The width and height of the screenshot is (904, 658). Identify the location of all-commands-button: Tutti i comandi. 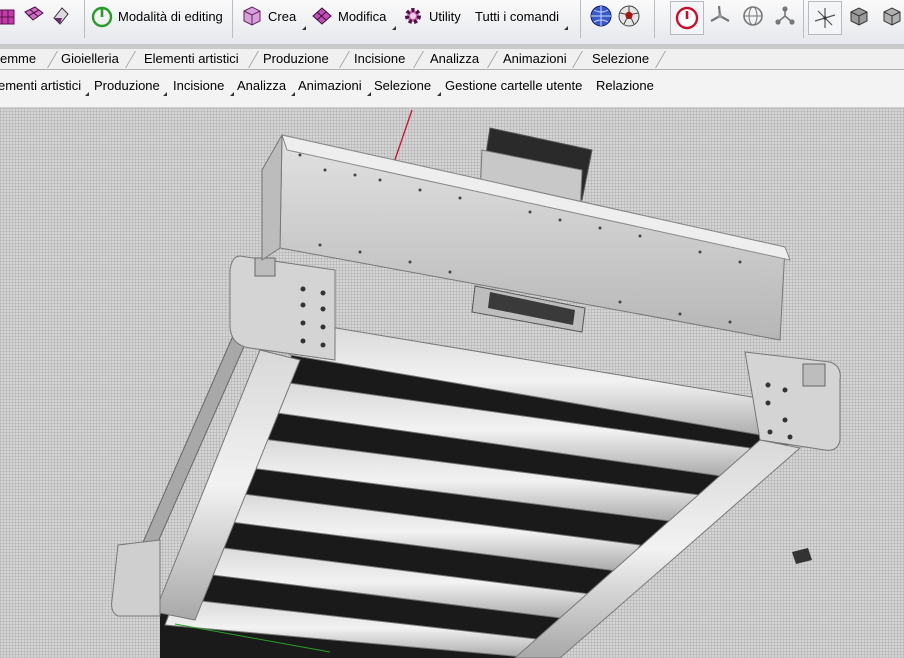
(517, 16).